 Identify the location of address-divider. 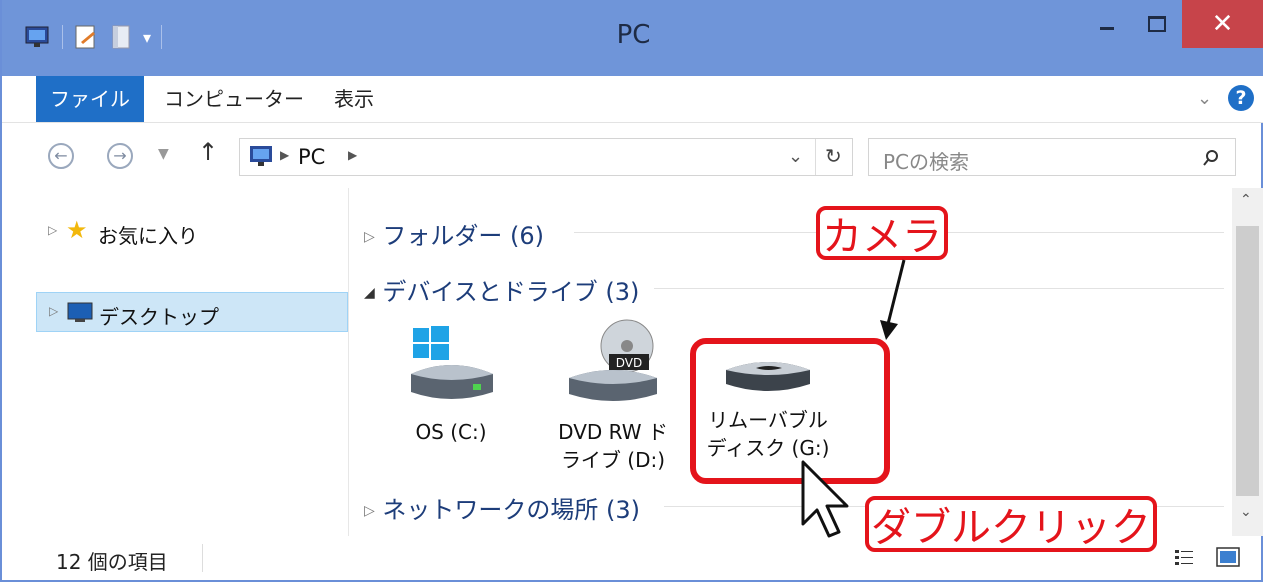
(815, 157).